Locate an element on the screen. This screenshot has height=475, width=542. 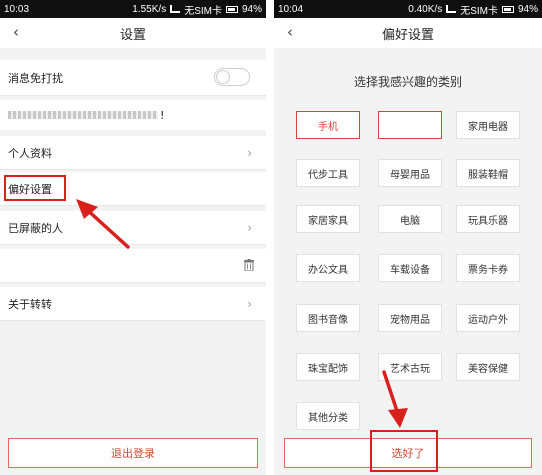
category-option: 珠宝配饰 is located at coordinates (328, 367).